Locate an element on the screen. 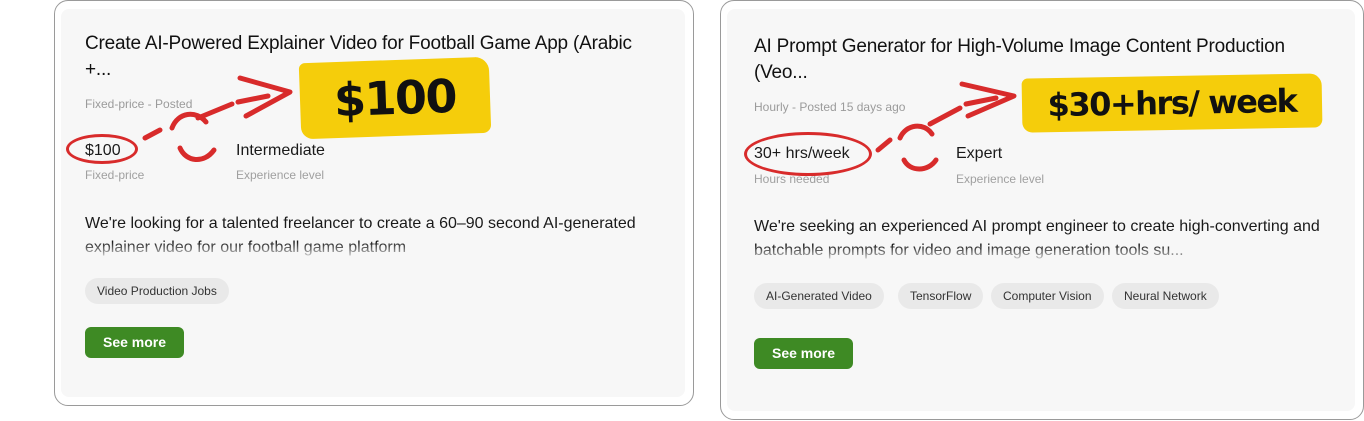 Image resolution: width=1364 pixels, height=421 pixels. annotation-arrows is located at coordinates (579, 123).